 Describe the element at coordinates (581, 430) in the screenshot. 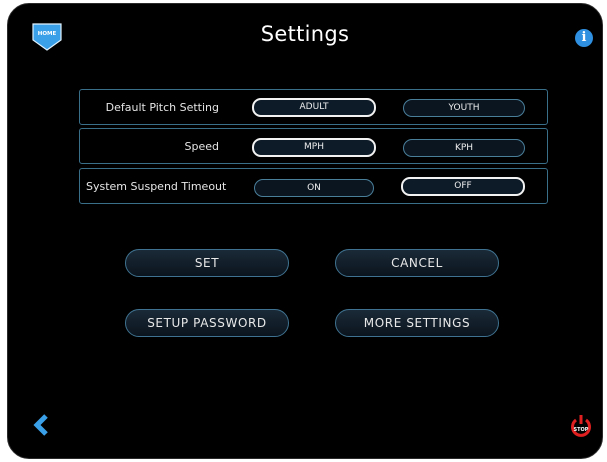

I see `stop-label: STOP` at that location.